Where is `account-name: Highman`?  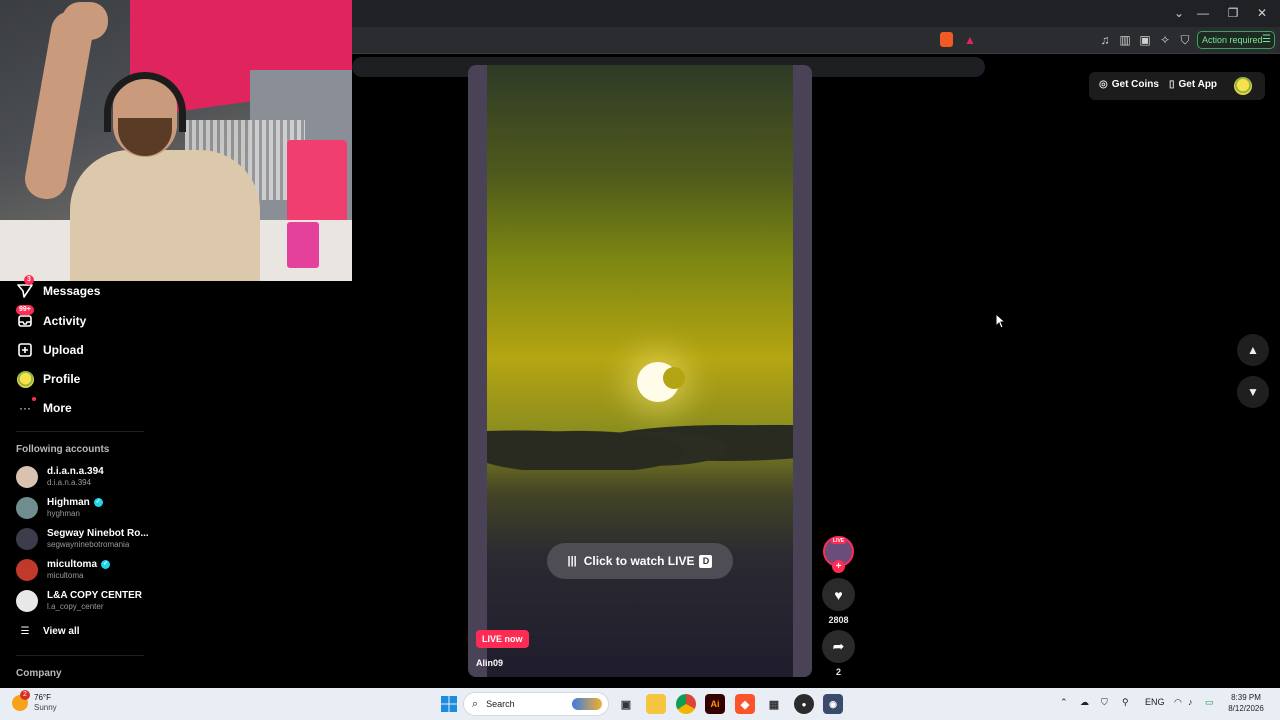
account-name: Highman is located at coordinates (68, 502).